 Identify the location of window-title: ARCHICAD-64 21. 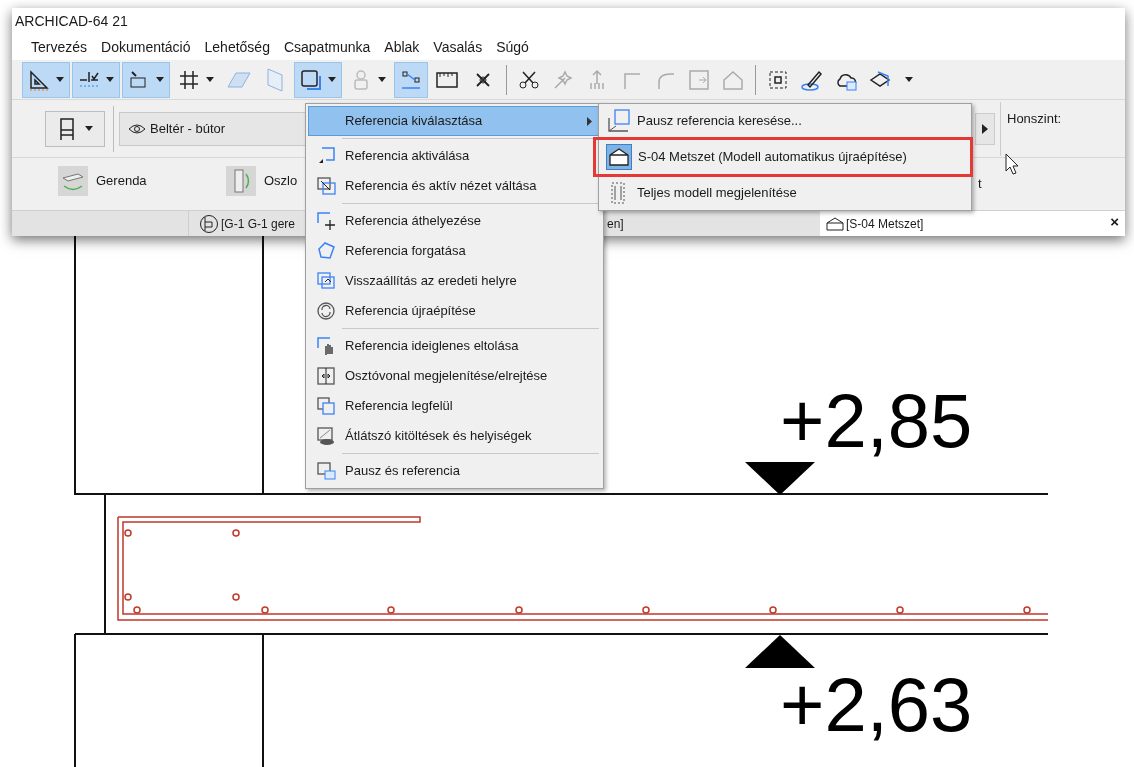
(71, 21).